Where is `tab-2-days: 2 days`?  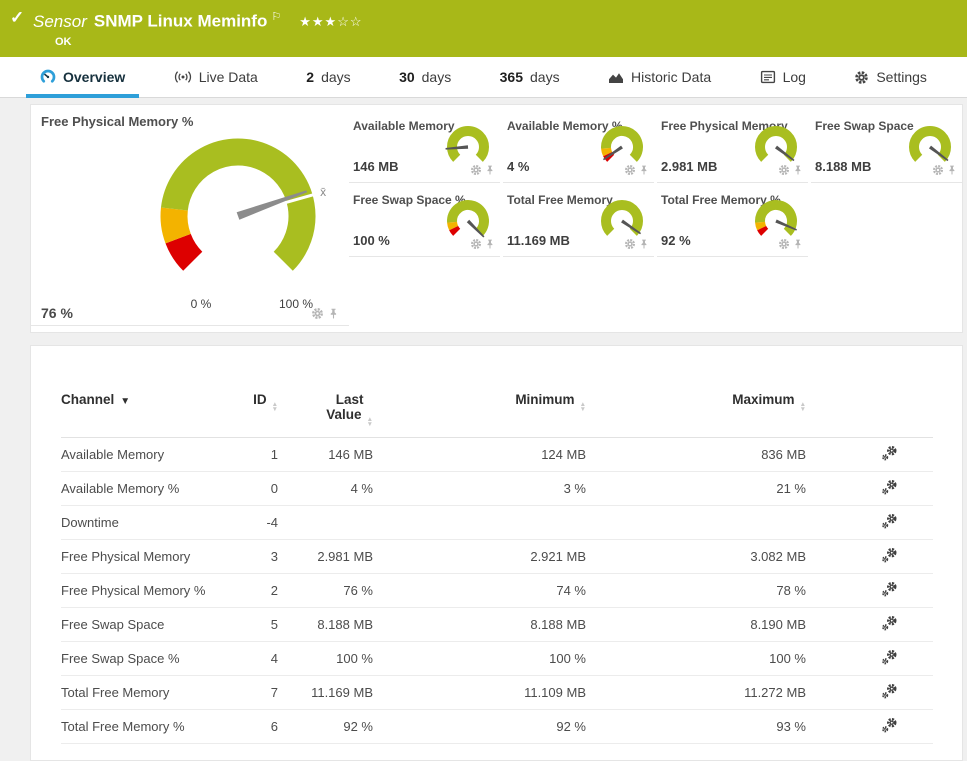
tab-2-days: 2 days is located at coordinates (328, 77).